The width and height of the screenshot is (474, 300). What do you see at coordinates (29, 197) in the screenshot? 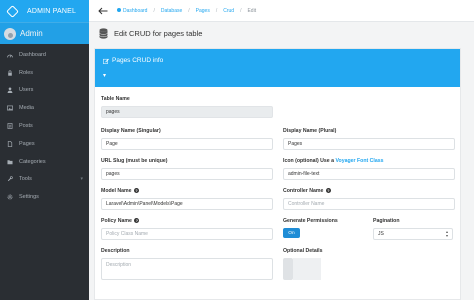
I see `sidebar-item-label: Settings` at bounding box center [29, 197].